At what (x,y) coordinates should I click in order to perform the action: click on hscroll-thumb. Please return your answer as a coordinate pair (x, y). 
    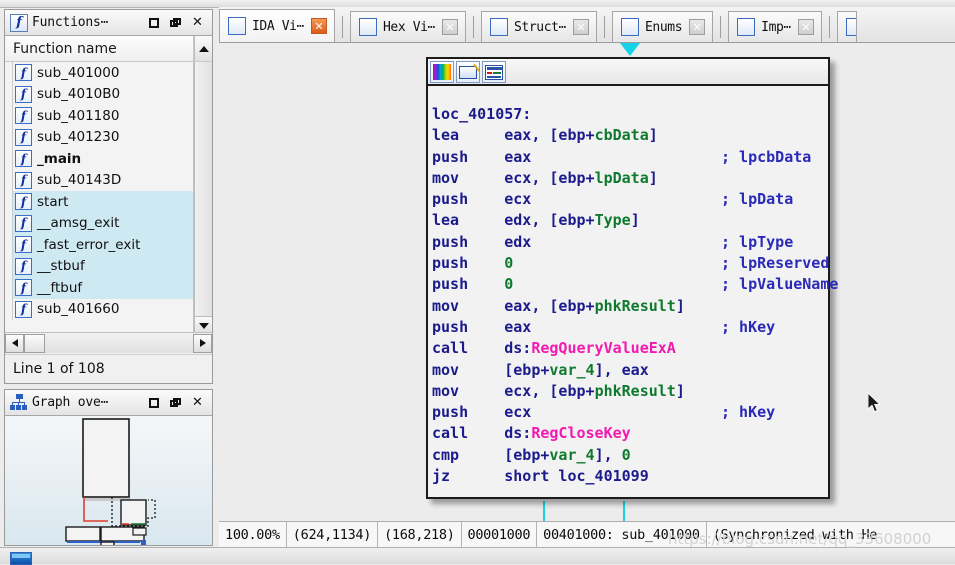
    Looking at the image, I should click on (34, 343).